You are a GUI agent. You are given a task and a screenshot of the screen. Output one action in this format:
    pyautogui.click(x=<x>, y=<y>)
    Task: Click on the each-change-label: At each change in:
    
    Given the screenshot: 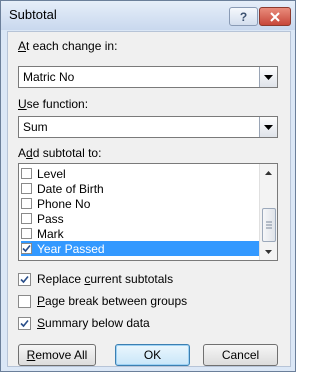 What is the action you would take?
    pyautogui.click(x=68, y=46)
    